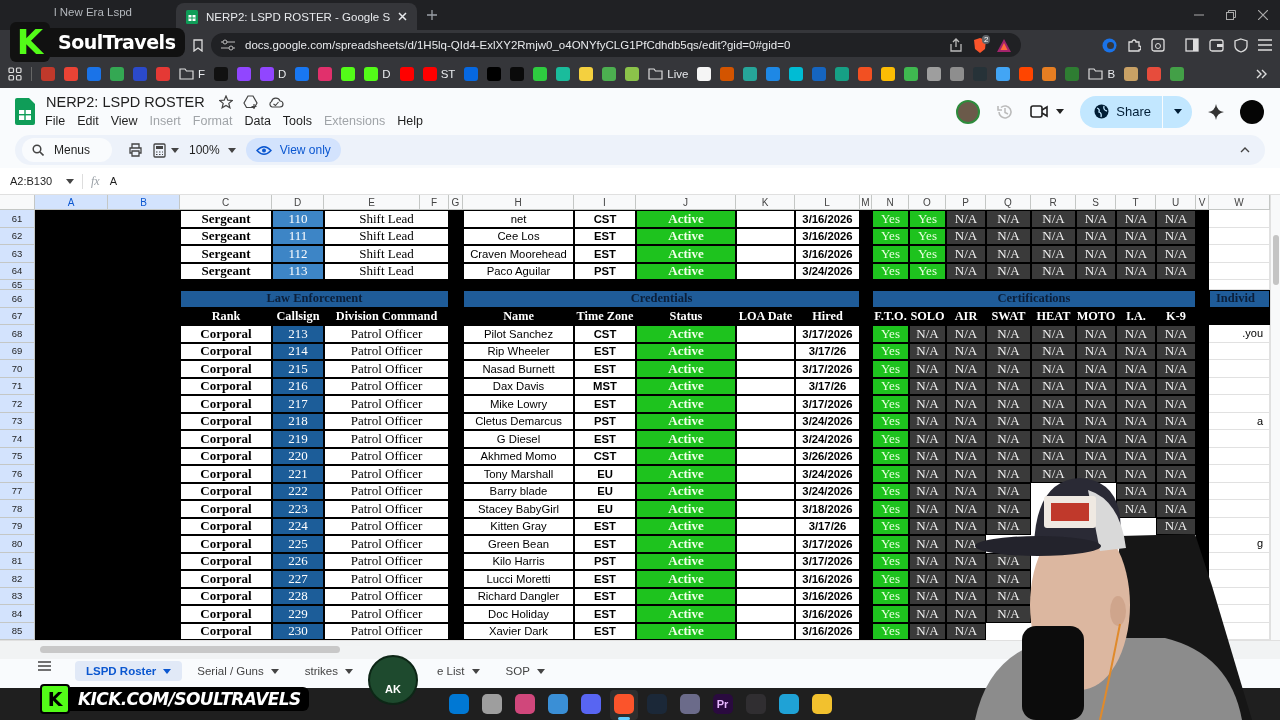 This screenshot has width=1280, height=720. What do you see at coordinates (605, 369) in the screenshot?
I see `table-cell: EST` at bounding box center [605, 369].